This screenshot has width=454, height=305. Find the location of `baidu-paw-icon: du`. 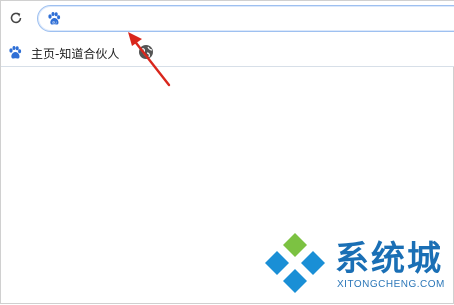

baidu-paw-icon: du is located at coordinates (54, 18).